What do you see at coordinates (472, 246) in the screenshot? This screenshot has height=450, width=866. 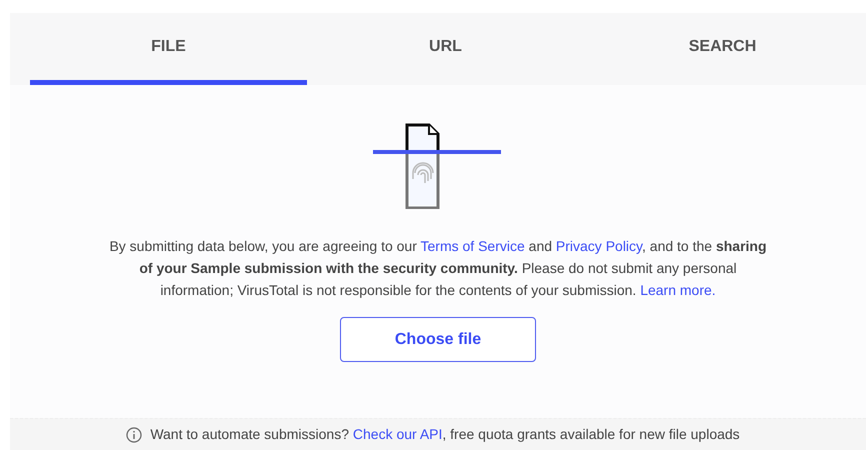 I see `link: Terms of Service` at bounding box center [472, 246].